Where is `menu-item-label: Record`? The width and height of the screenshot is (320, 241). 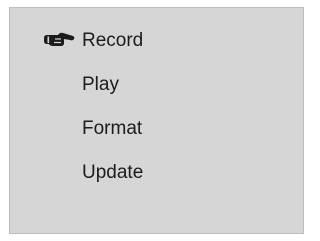
menu-item-label: Record is located at coordinates (113, 40).